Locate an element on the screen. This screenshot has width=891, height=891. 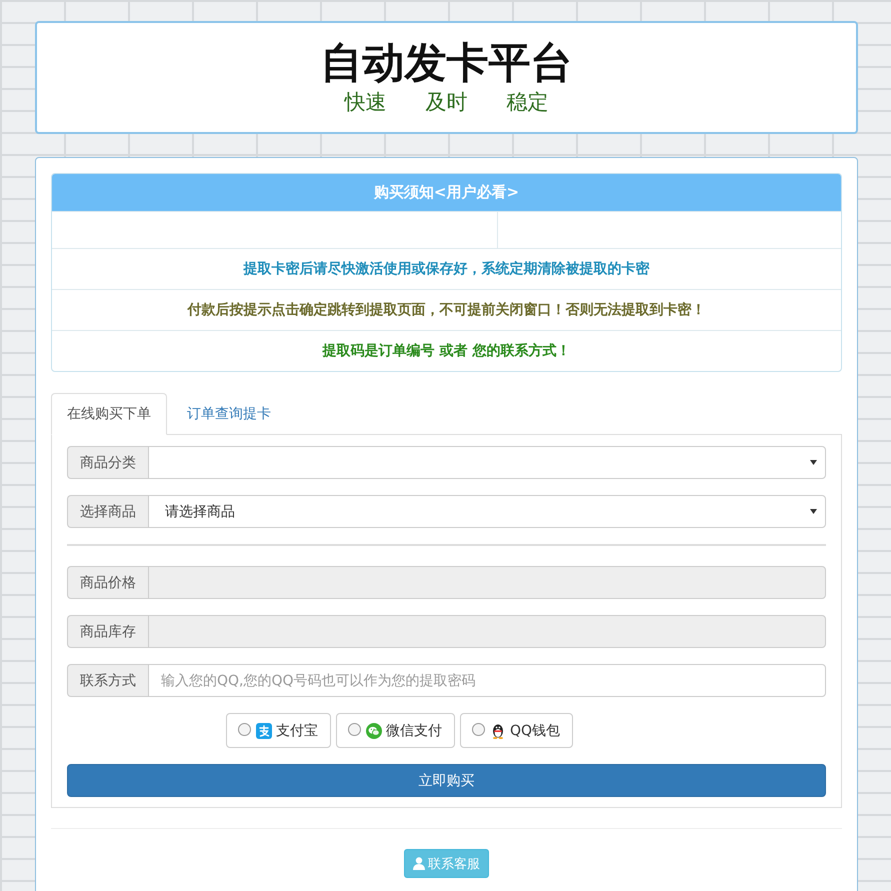
user-icon is located at coordinates (419, 863).